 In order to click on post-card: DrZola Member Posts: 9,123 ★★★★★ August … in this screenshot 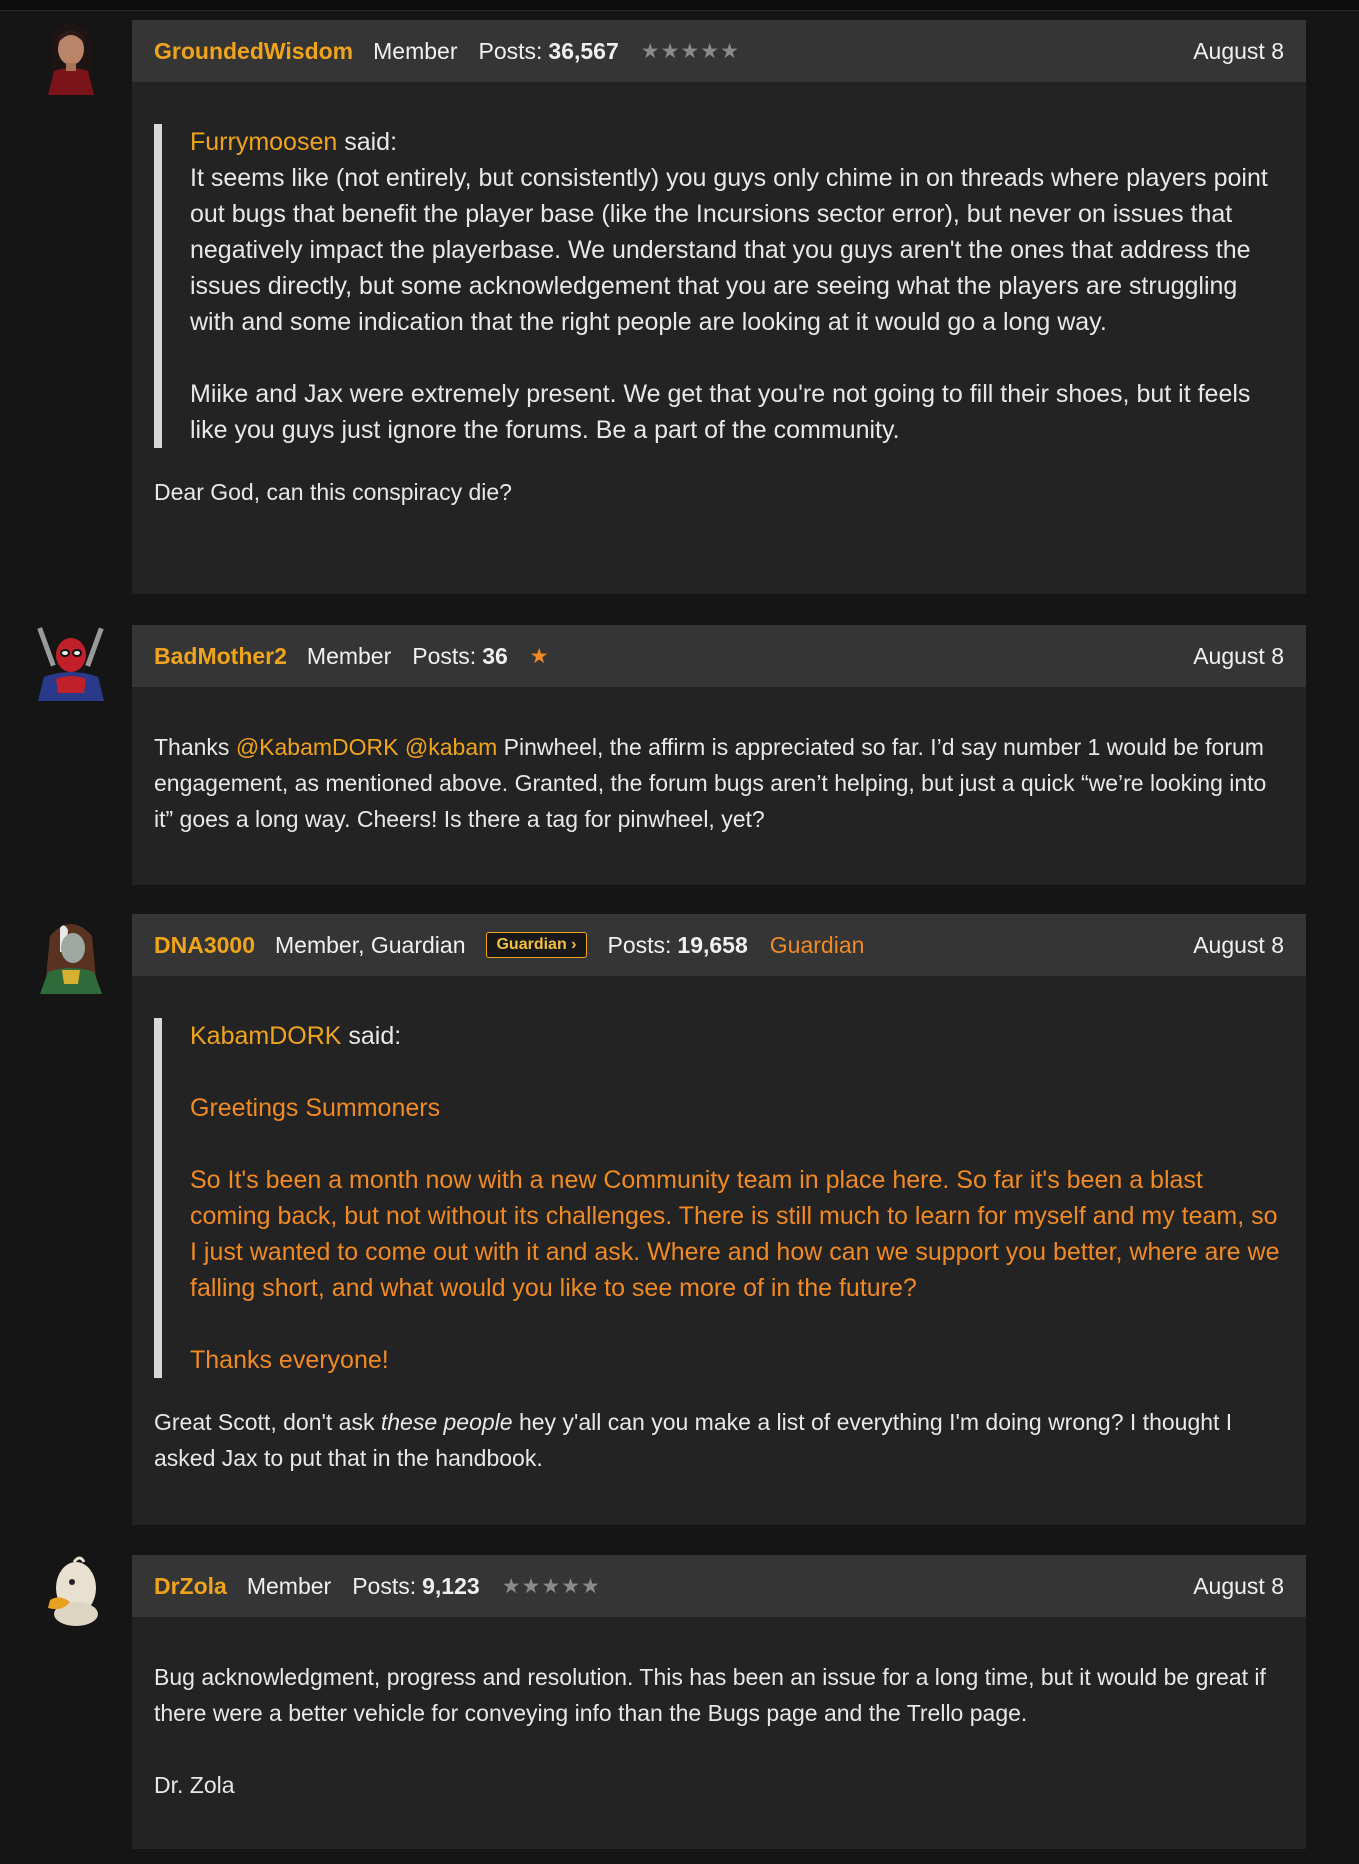, I will do `click(719, 1702)`.